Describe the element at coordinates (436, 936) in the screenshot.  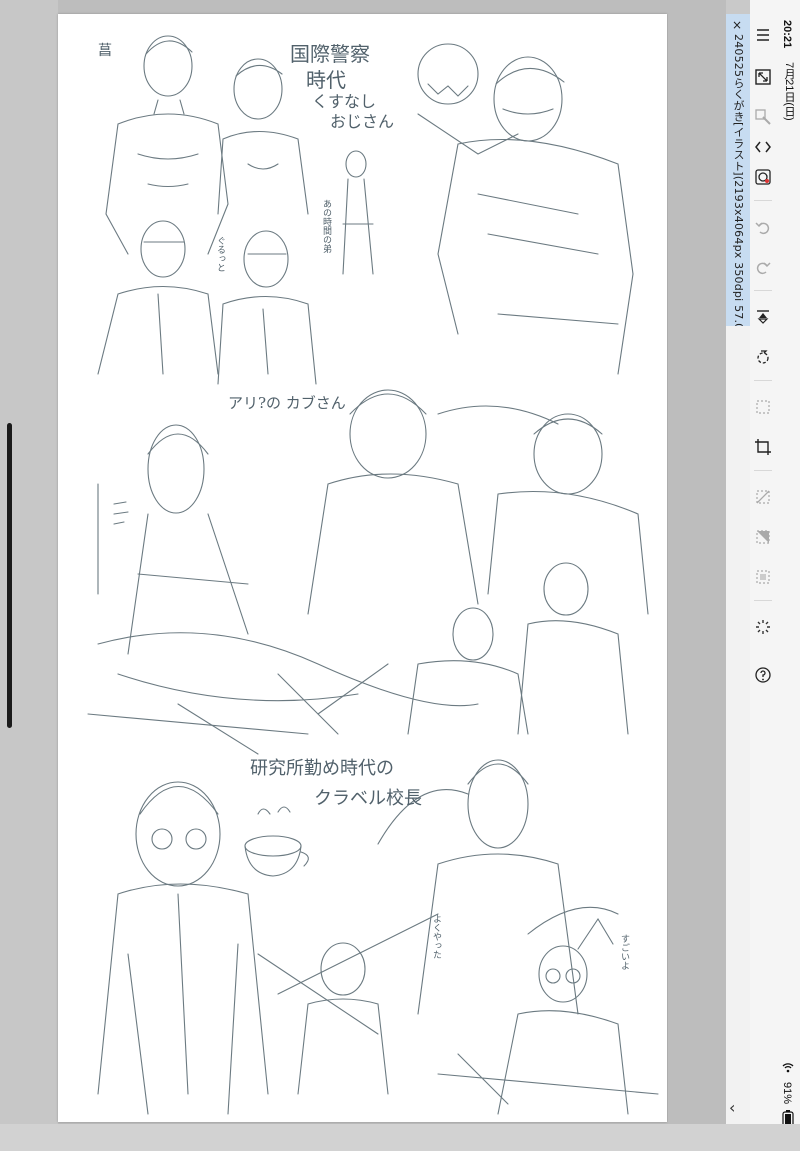
I see `canvas-side-note-3: よくやった` at that location.